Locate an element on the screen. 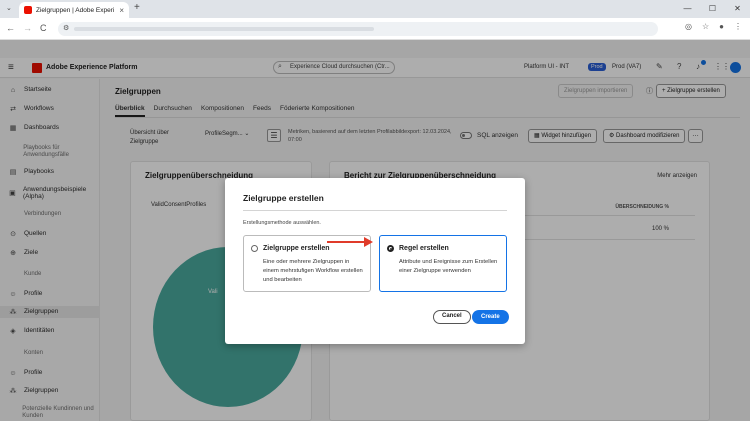 This screenshot has width=750, height=421. tab-title: Zielgruppen | Adobe Experience is located at coordinates (75, 10).